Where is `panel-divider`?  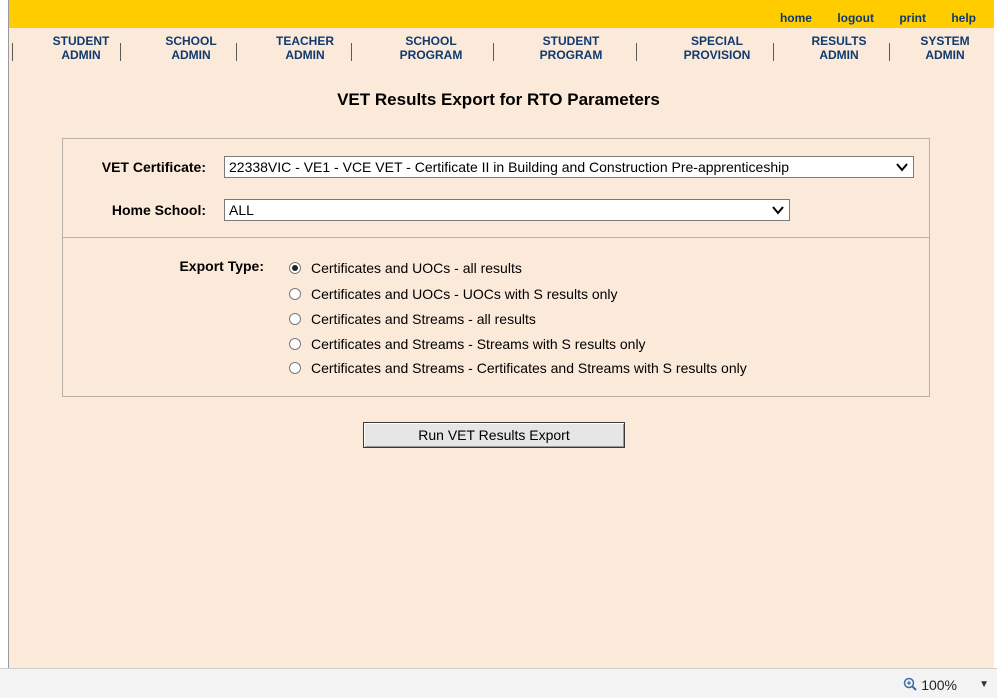 panel-divider is located at coordinates (496, 237).